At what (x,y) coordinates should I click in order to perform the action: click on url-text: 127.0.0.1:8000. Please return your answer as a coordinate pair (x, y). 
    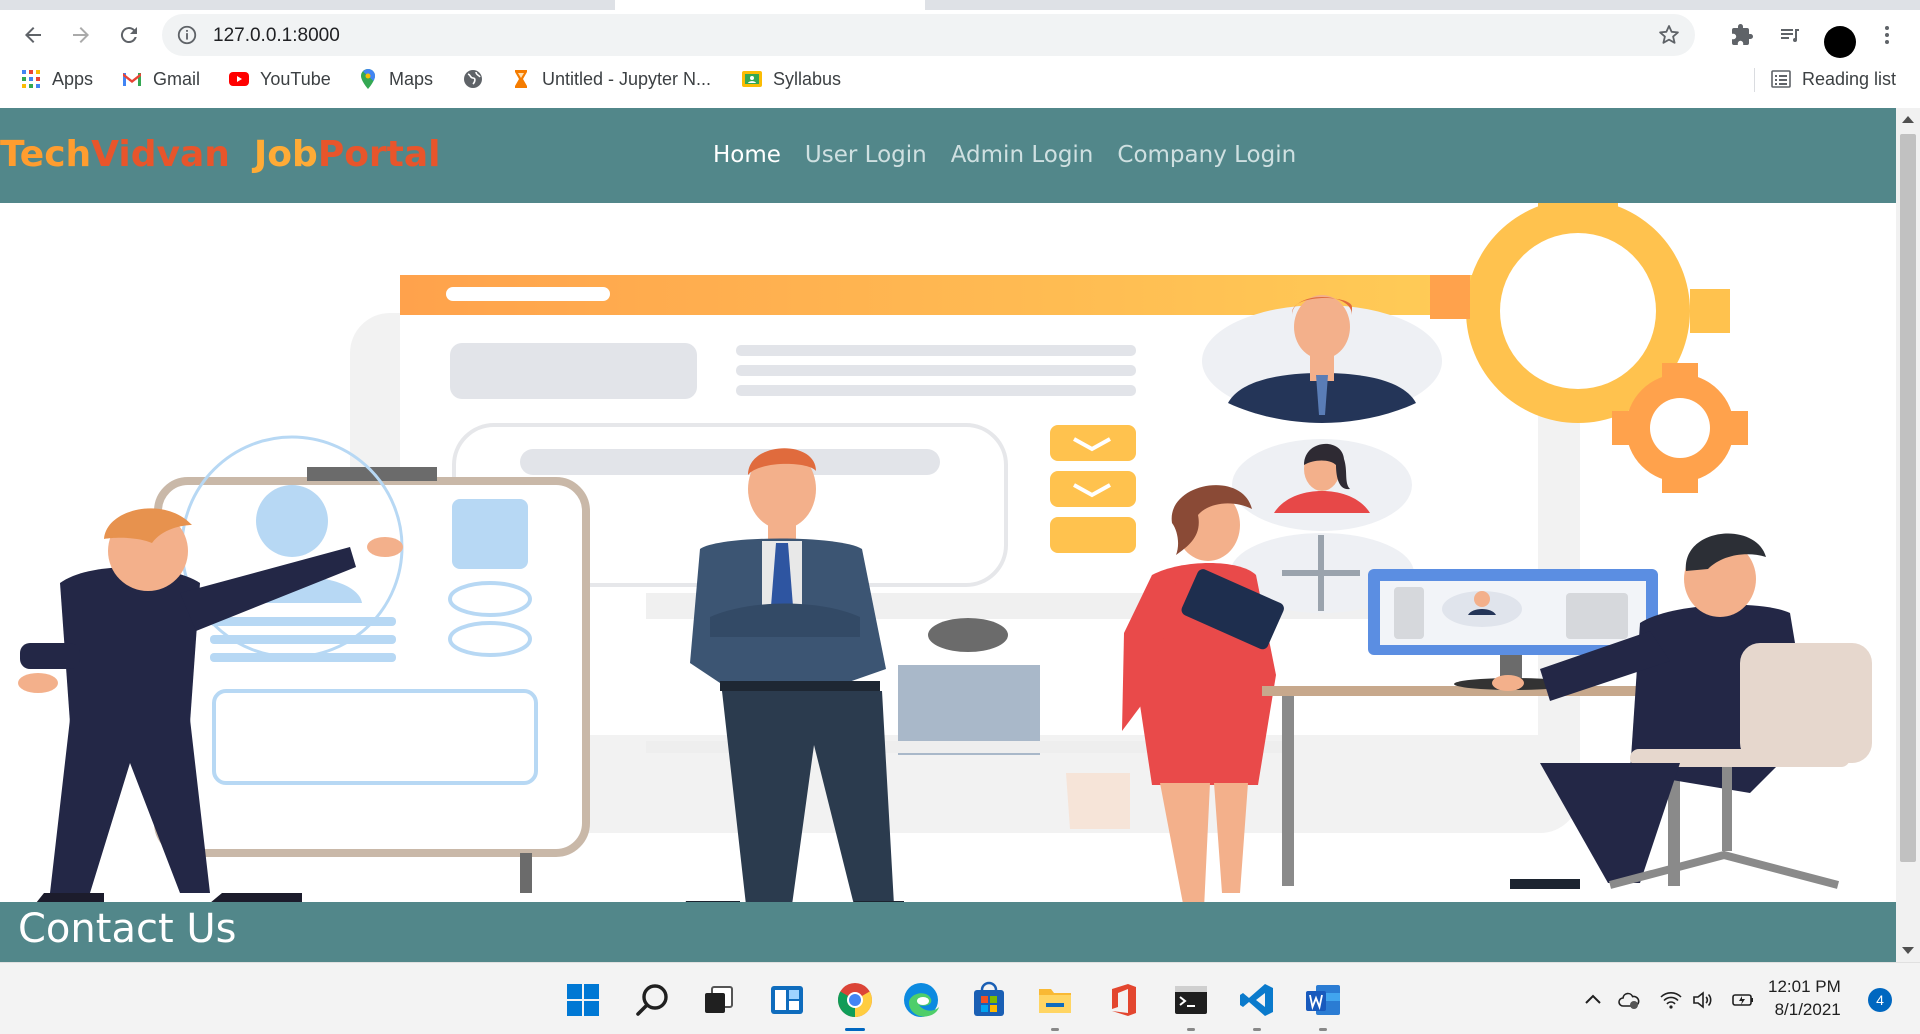
    Looking at the image, I should click on (276, 35).